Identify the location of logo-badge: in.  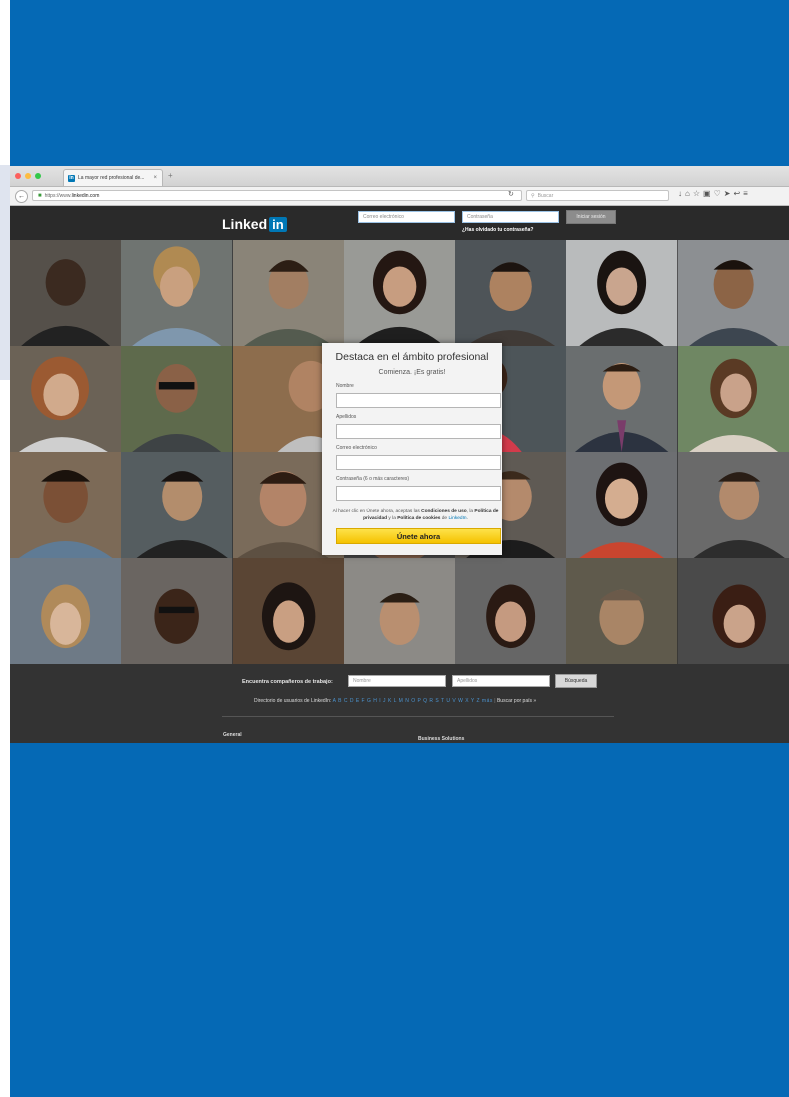
(278, 224).